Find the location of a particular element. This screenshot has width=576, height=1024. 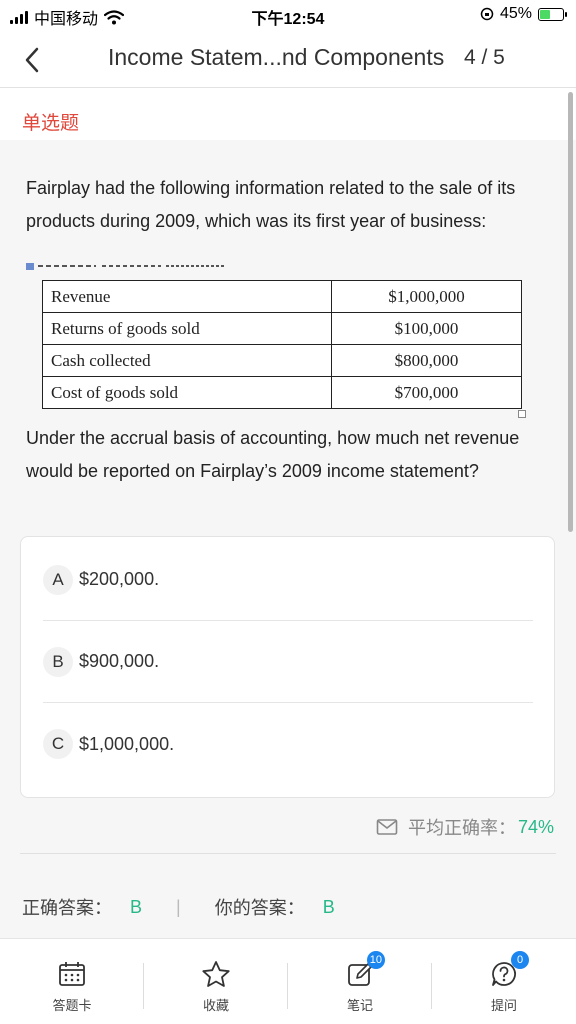

answer-summary: 正确答案： B | 你的答案： B is located at coordinates (195, 907).